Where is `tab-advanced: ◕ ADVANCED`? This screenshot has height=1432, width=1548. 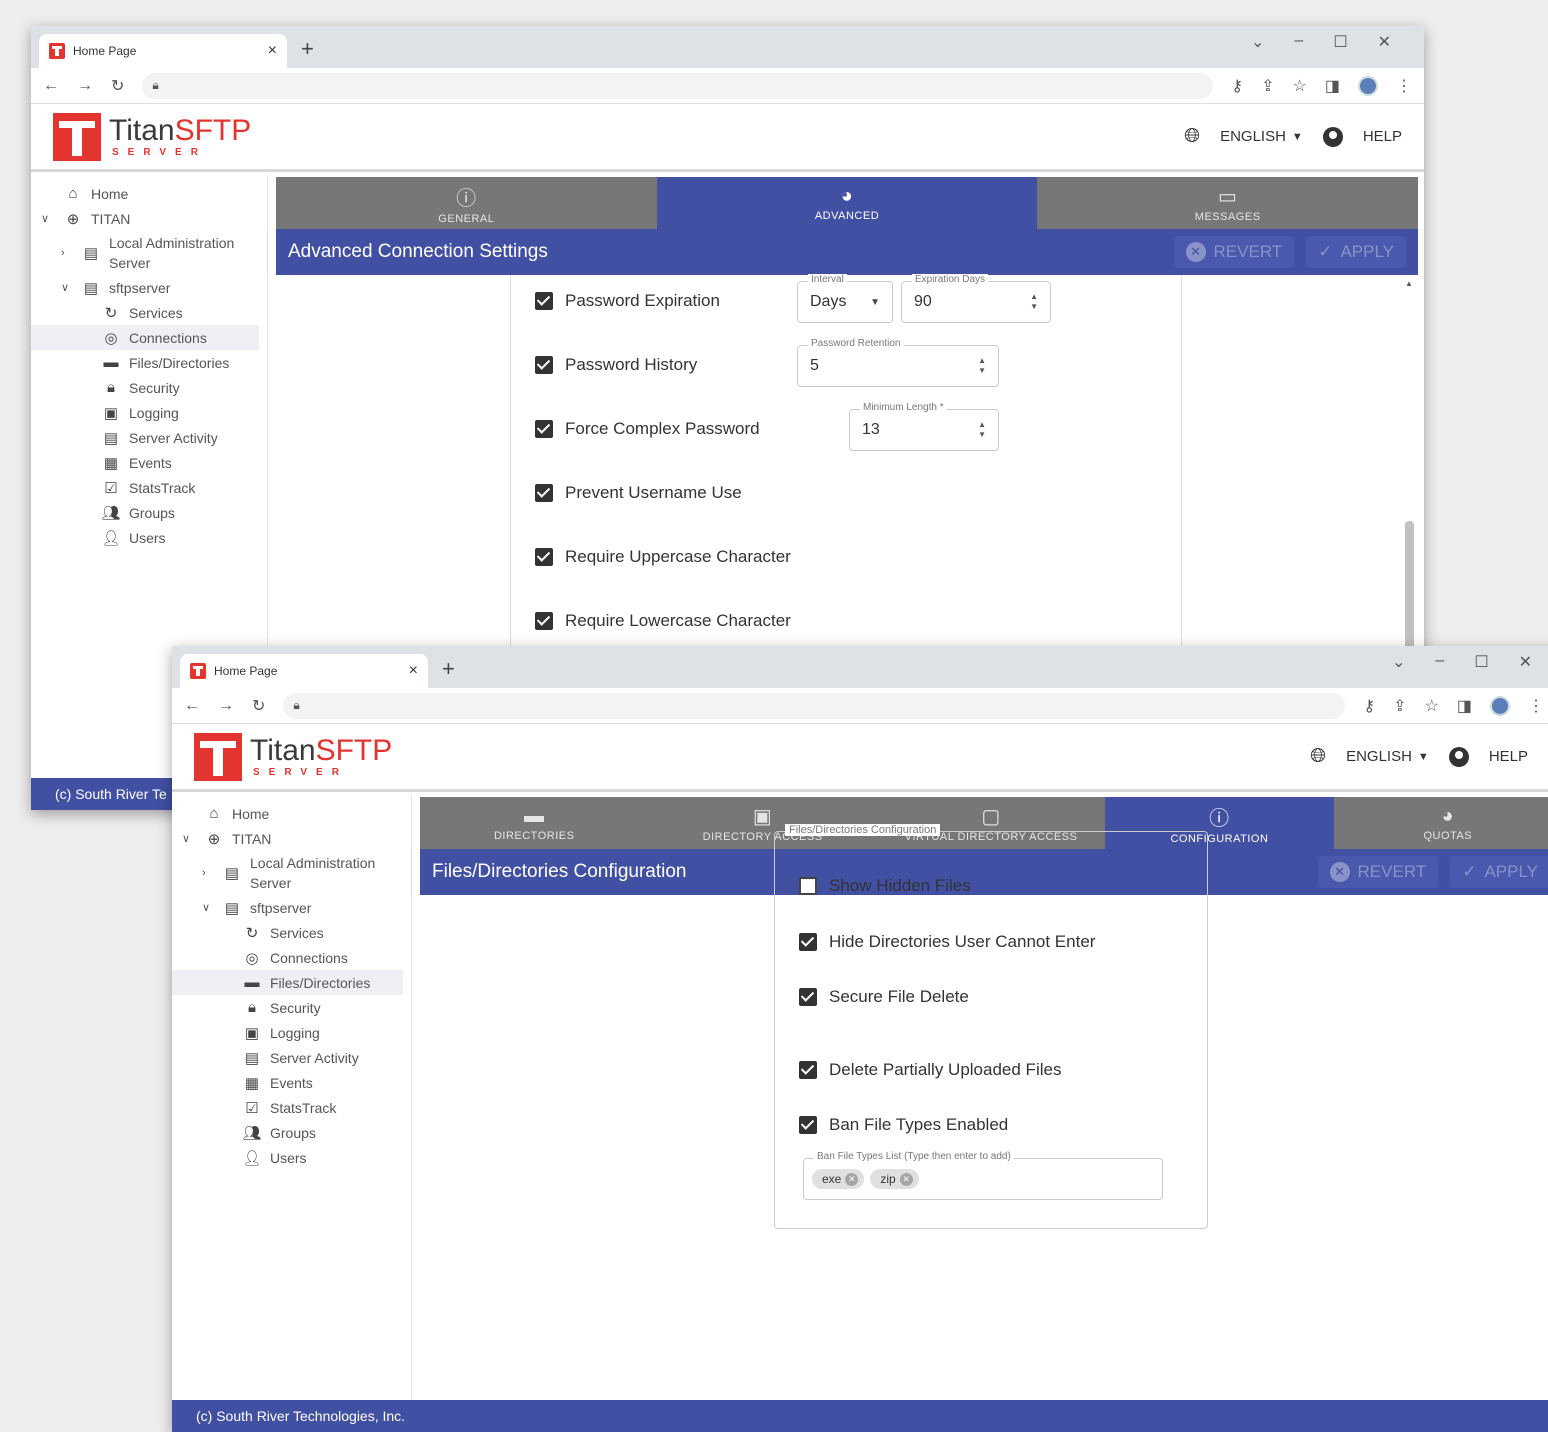 tab-advanced: ◕ ADVANCED is located at coordinates (847, 203).